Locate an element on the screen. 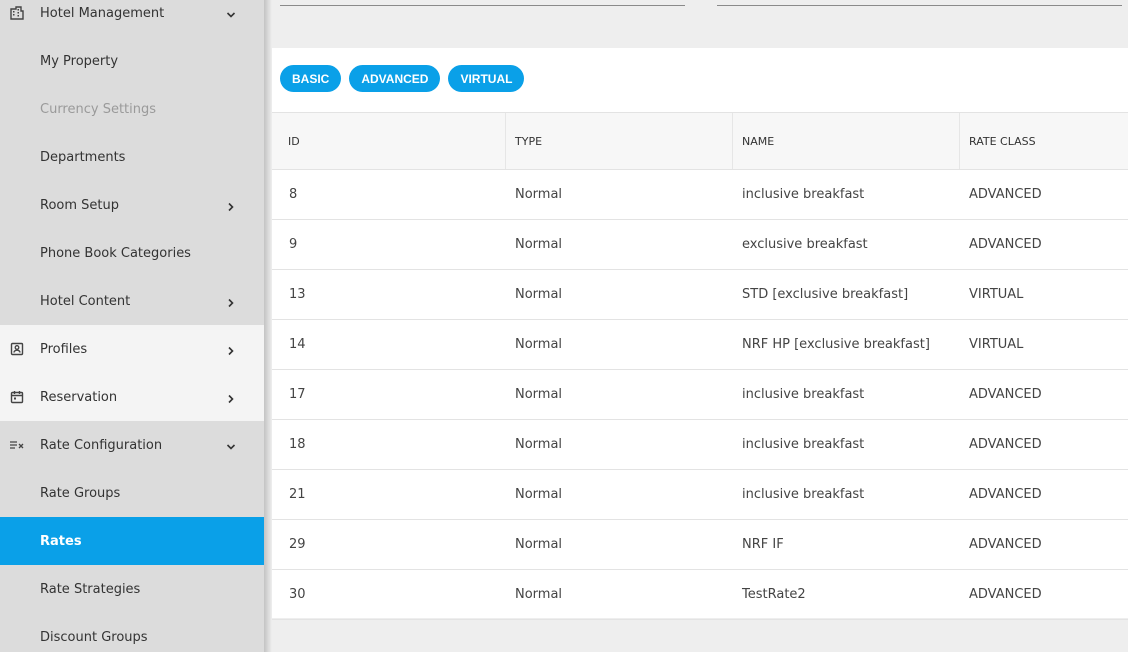 Image resolution: width=1128 pixels, height=652 pixels. sidebar-item-rates: Rates is located at coordinates (132, 541).